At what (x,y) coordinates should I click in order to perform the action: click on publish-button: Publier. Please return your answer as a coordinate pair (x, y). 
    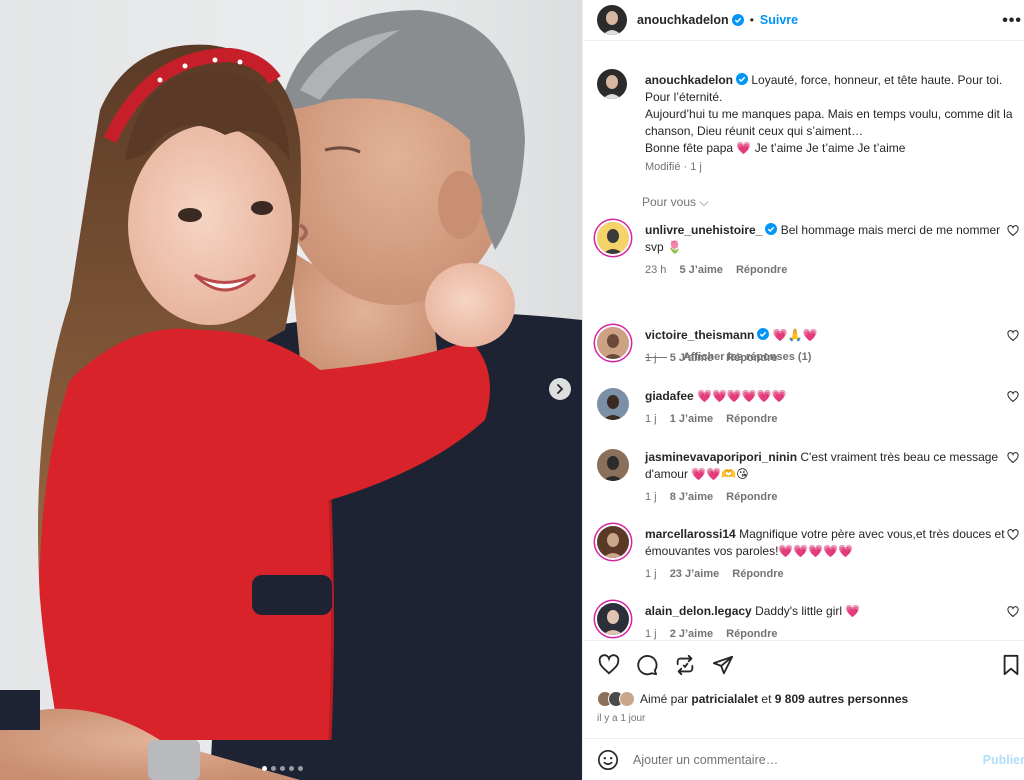
    Looking at the image, I should click on (1003, 760).